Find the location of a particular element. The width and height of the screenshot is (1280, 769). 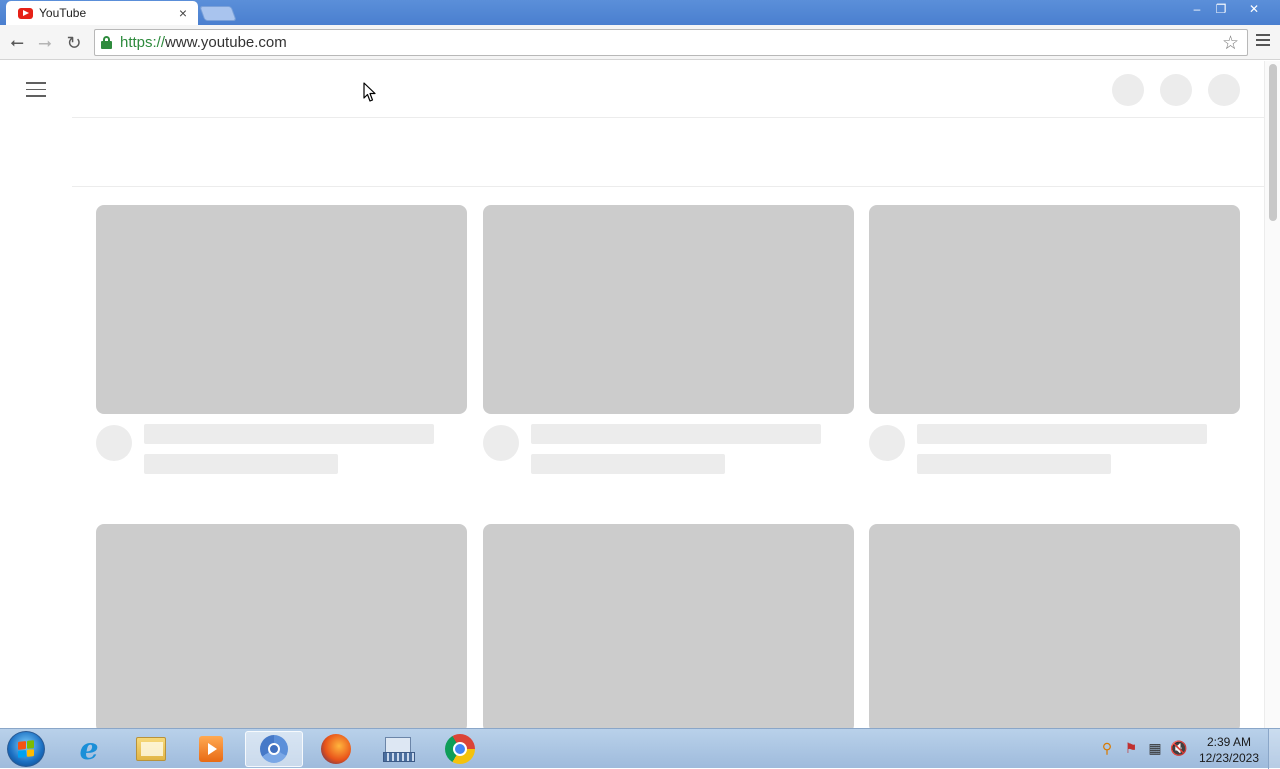

keyboard-icon is located at coordinates (399, 749).